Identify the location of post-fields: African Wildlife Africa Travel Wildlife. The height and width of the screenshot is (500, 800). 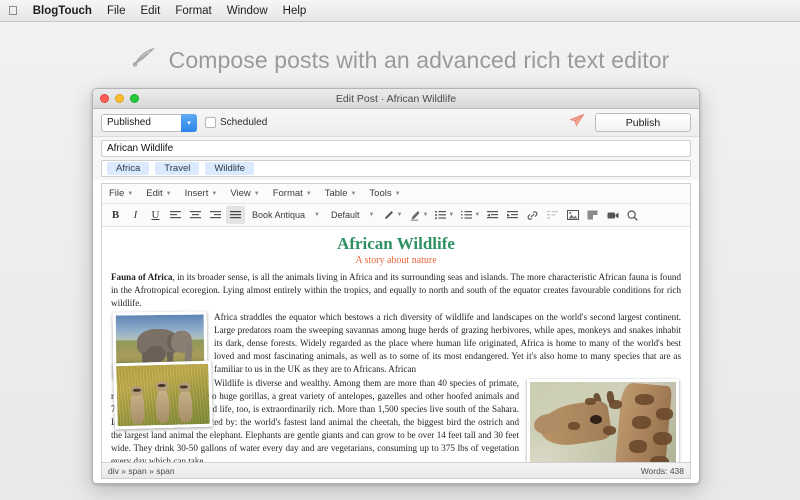
(396, 158).